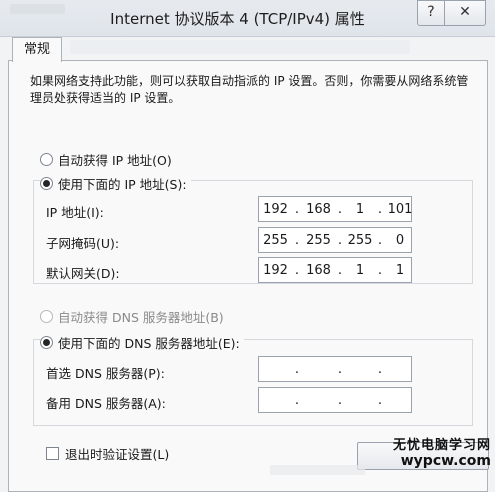 Image resolution: width=495 pixels, height=492 pixels. I want to click on close-icon: ✕, so click(465, 12).